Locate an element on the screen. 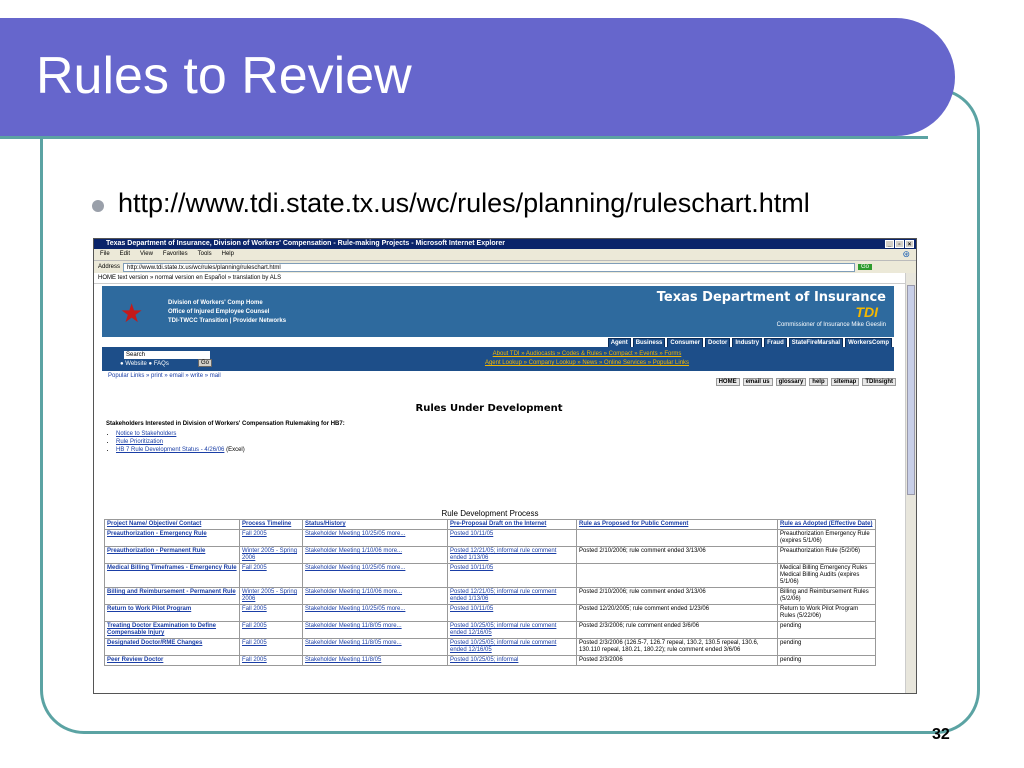  nav-email-us: email us is located at coordinates (757, 382).